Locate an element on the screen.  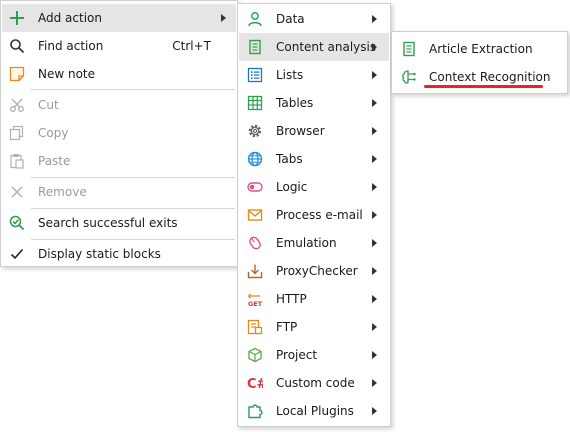
search-successful-exits-label: Search successful exits is located at coordinates (108, 223).